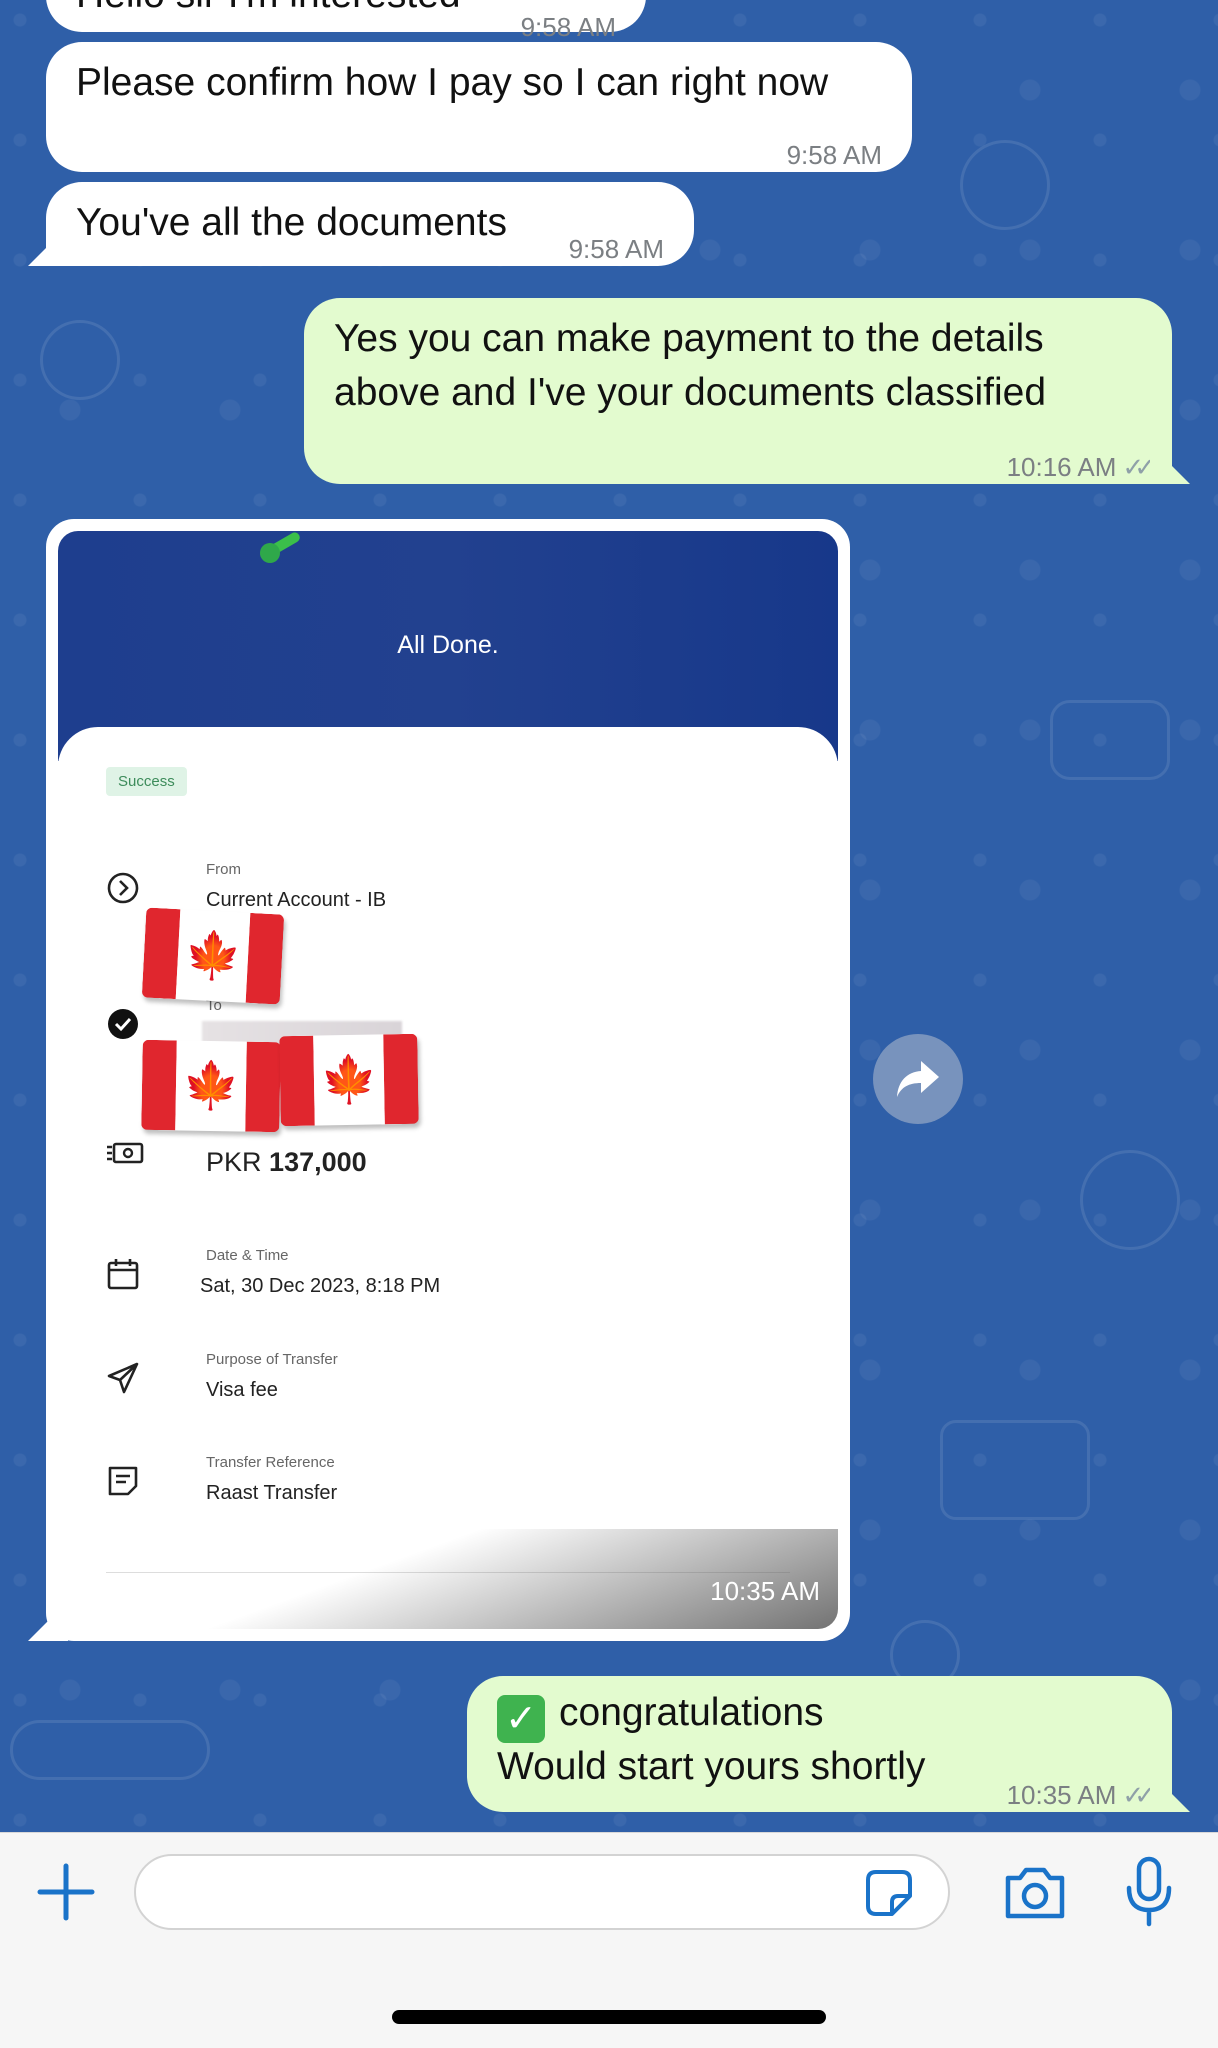 The height and width of the screenshot is (2048, 1218). I want to click on forward-button, so click(918, 1079).